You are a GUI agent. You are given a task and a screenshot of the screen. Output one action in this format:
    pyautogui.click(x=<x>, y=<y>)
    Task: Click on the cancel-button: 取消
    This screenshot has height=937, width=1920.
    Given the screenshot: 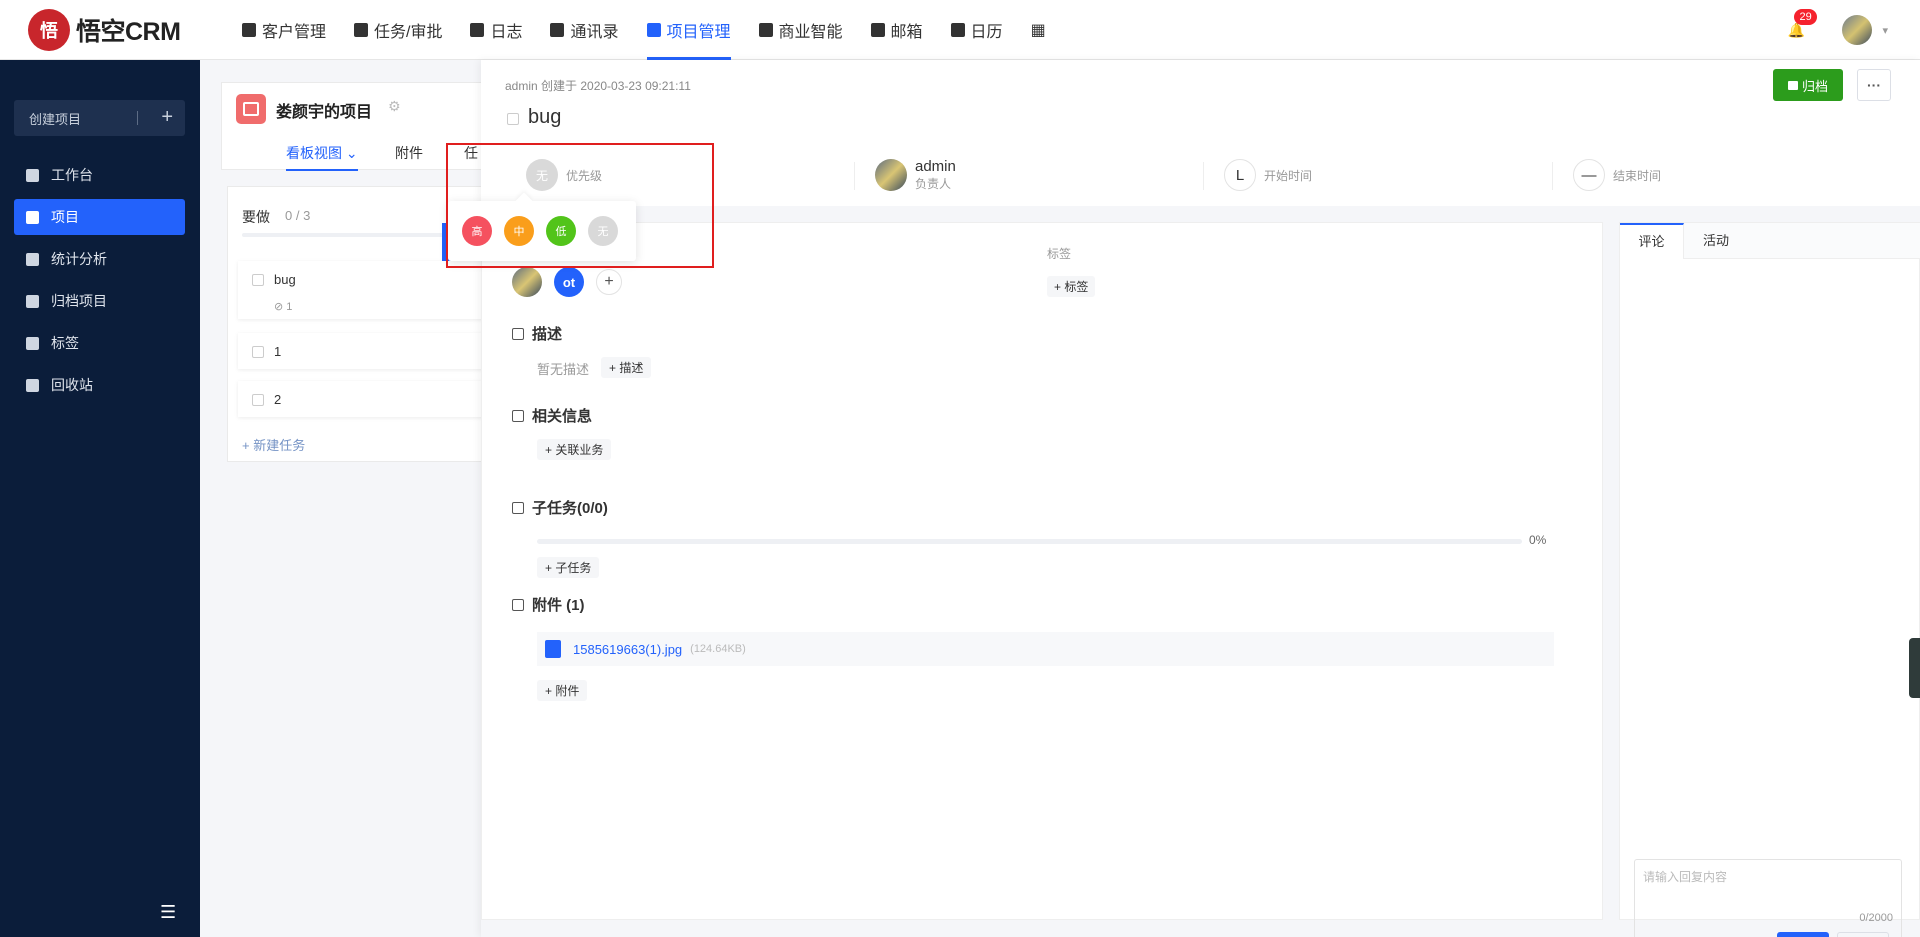 What is the action you would take?
    pyautogui.click(x=1863, y=934)
    